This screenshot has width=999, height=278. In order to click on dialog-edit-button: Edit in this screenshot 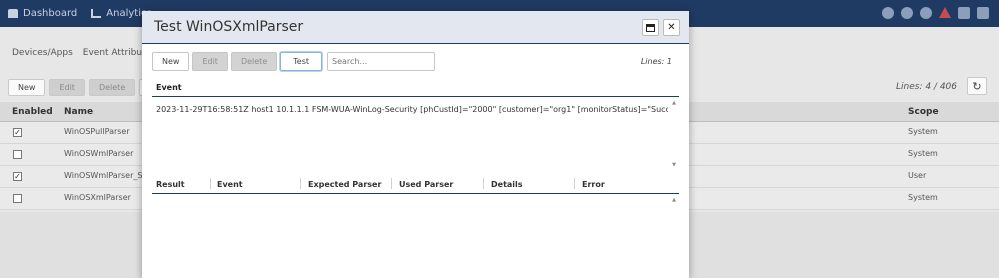, I will do `click(210, 61)`.